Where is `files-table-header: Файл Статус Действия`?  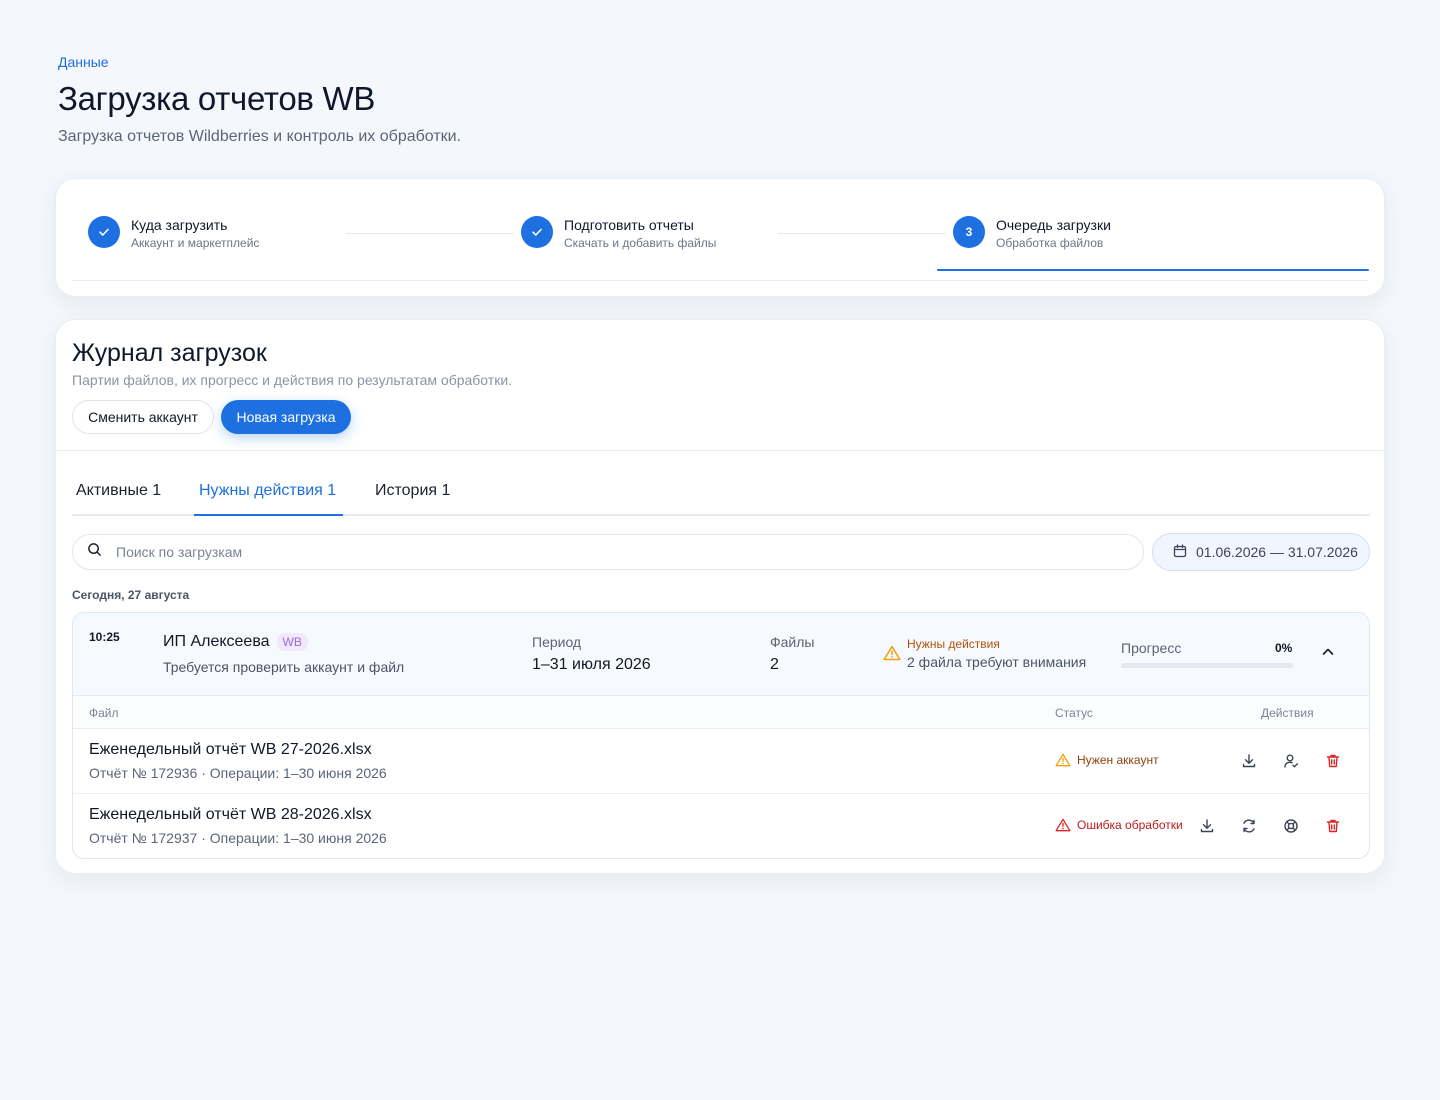
files-table-header: Файл Статус Действия is located at coordinates (721, 712).